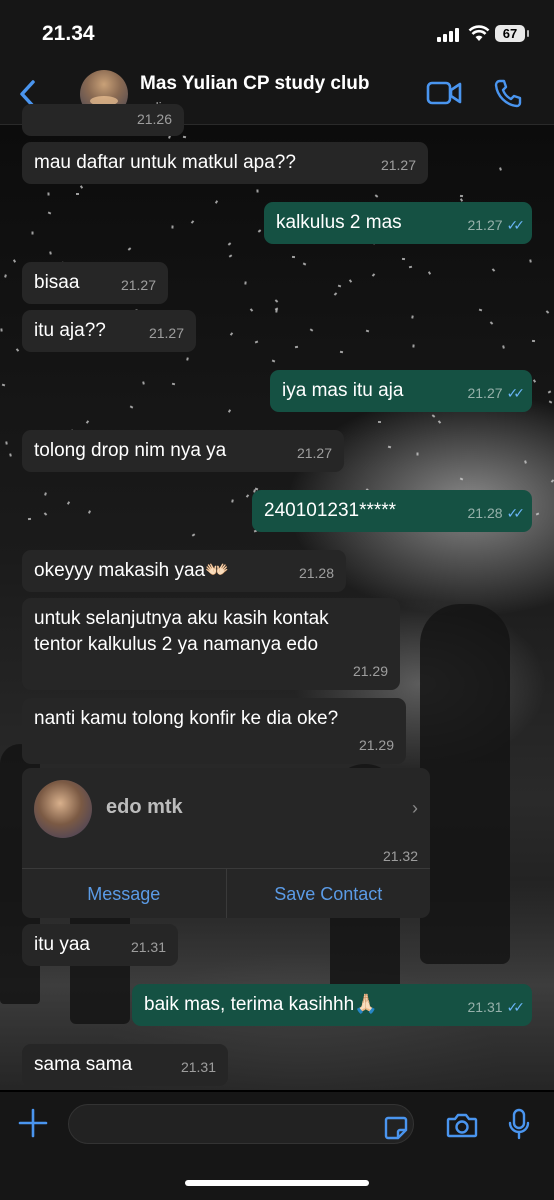 Image resolution: width=554 pixels, height=1200 pixels. I want to click on message-time: 21.26, so click(154, 119).